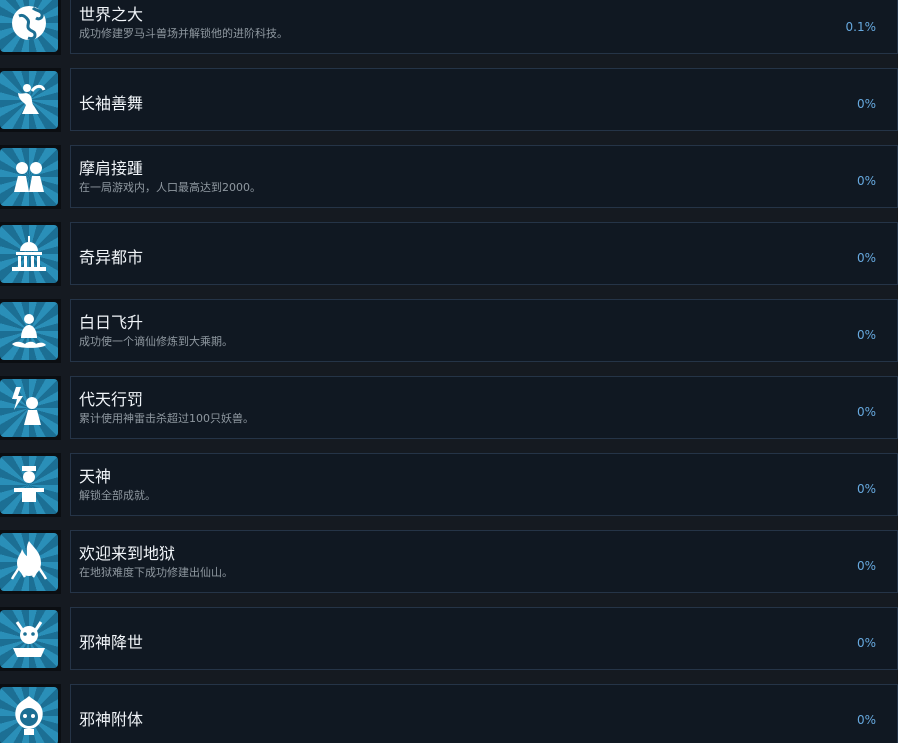  Describe the element at coordinates (484, 176) in the screenshot. I see `achievement-panel: 摩肩接踵 在一局游戏内，人口最高达到2000。 0%` at that location.